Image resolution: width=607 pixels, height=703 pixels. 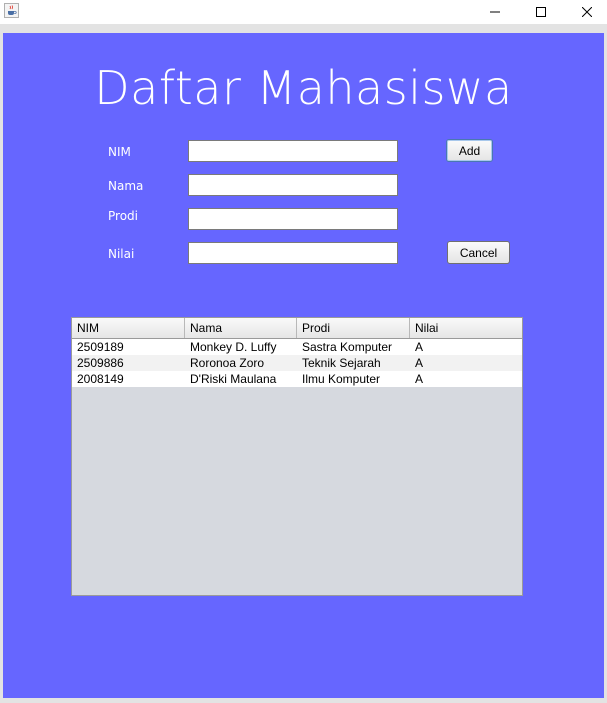 What do you see at coordinates (119, 152) in the screenshot?
I see `nim-label: NIM` at bounding box center [119, 152].